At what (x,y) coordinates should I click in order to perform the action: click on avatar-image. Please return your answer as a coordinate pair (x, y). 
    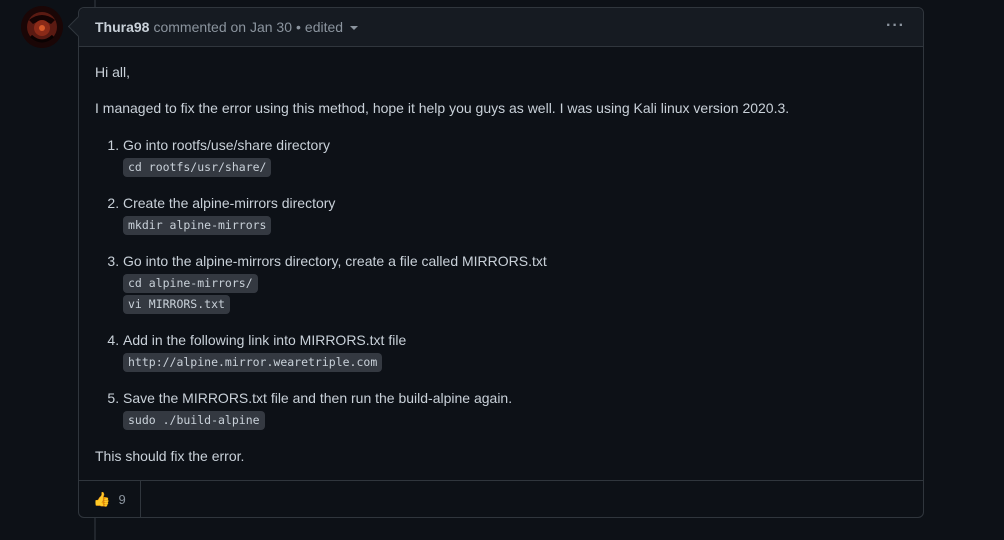
    Looking at the image, I should click on (42, 27).